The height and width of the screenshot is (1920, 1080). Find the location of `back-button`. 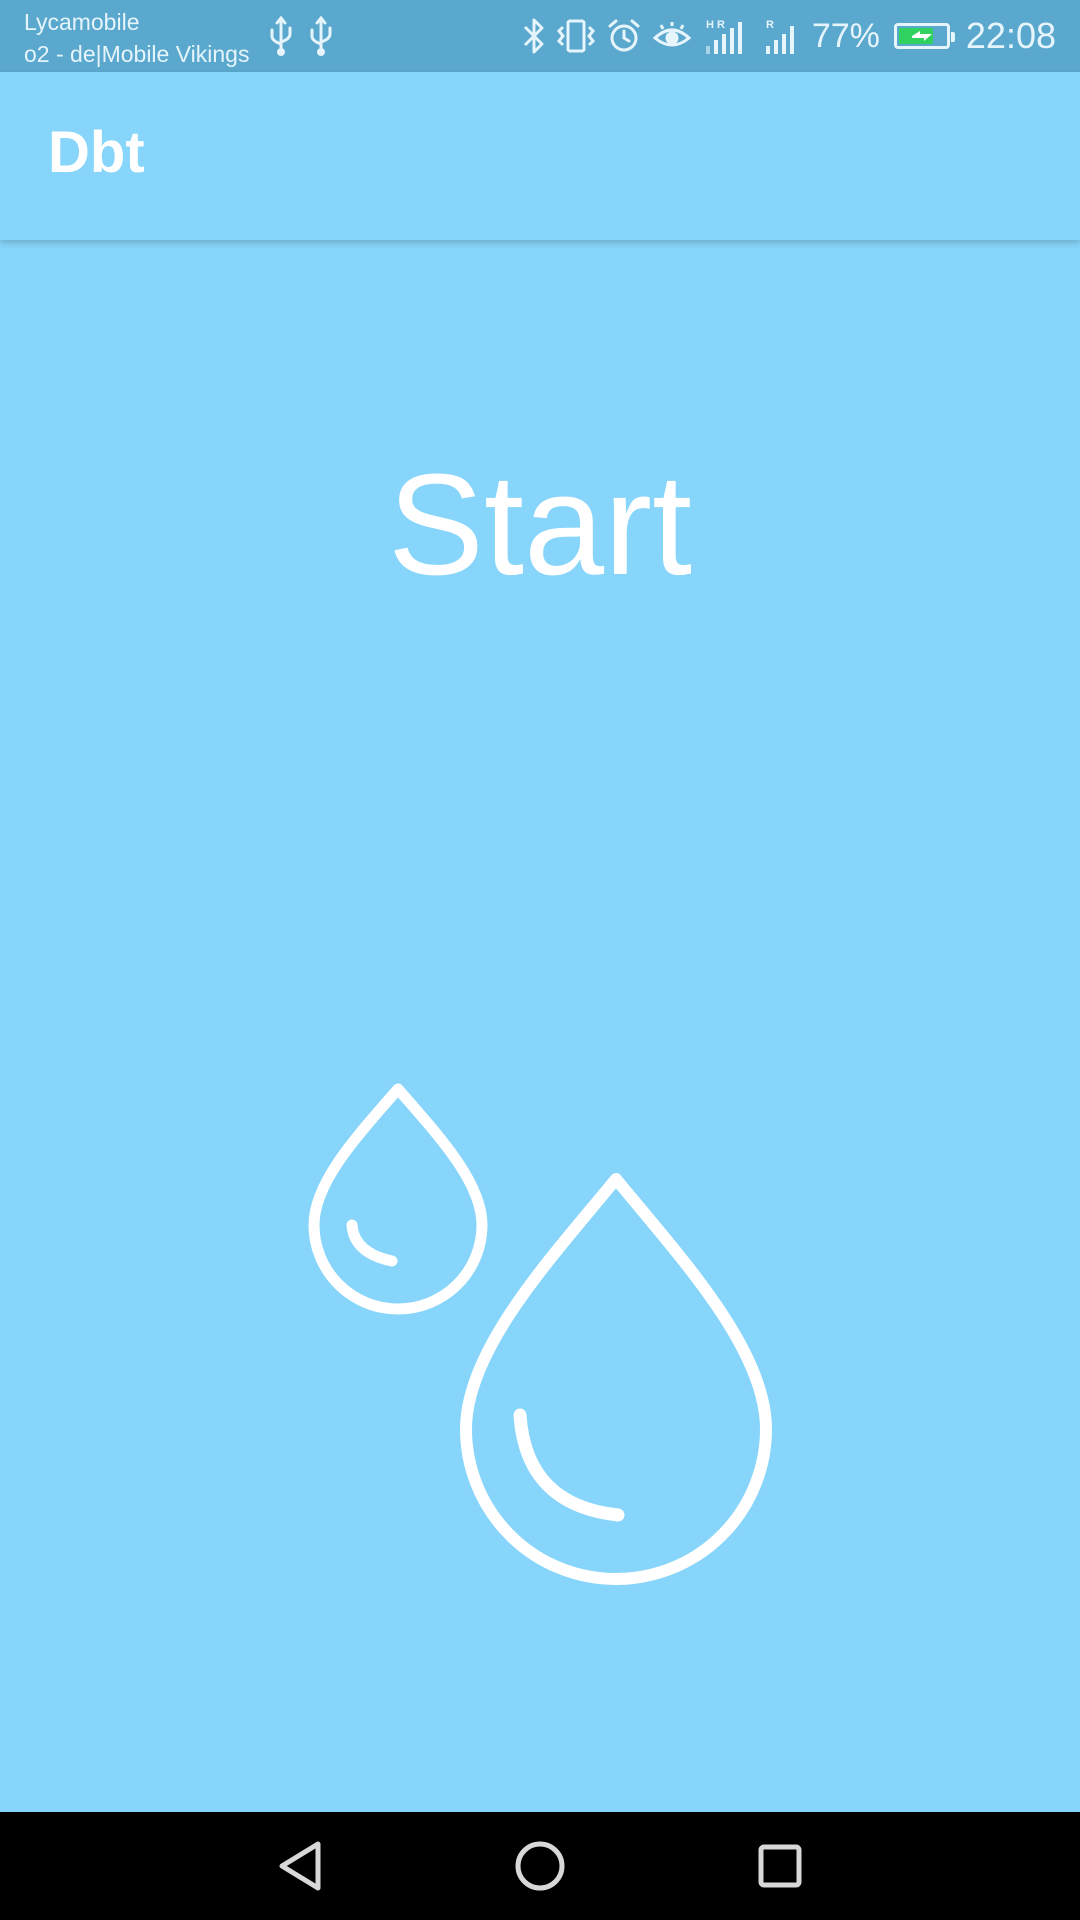

back-button is located at coordinates (300, 1866).